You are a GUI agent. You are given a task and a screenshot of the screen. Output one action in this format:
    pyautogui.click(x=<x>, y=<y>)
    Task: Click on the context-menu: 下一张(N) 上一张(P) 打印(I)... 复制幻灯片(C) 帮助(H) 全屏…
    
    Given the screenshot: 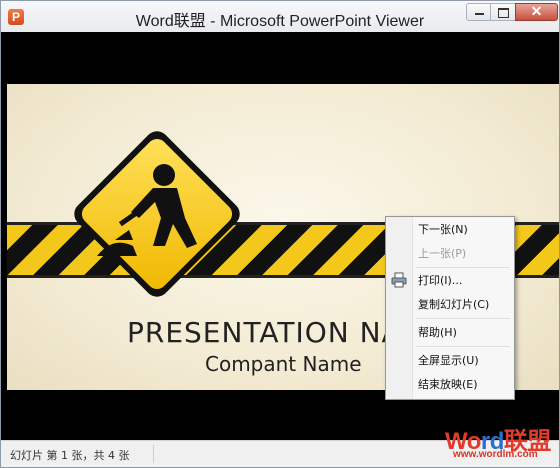 What is the action you would take?
    pyautogui.click(x=450, y=308)
    